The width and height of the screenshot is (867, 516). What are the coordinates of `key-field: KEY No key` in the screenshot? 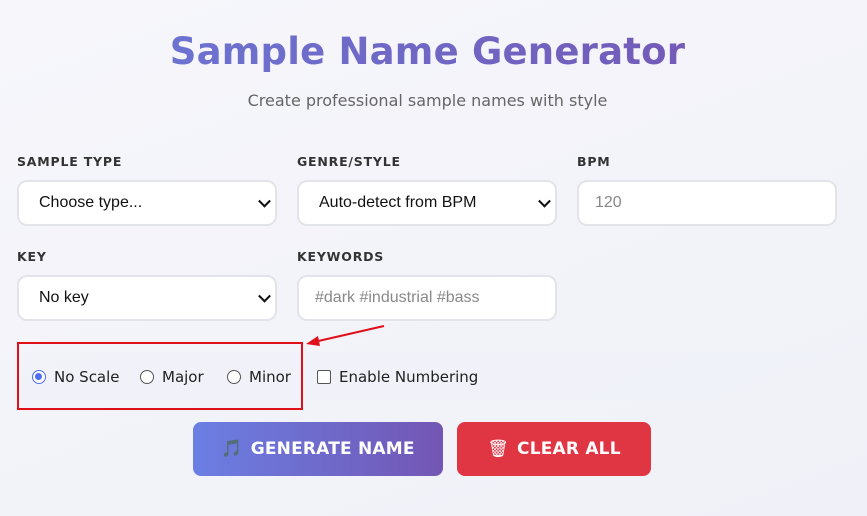 It's located at (147, 285).